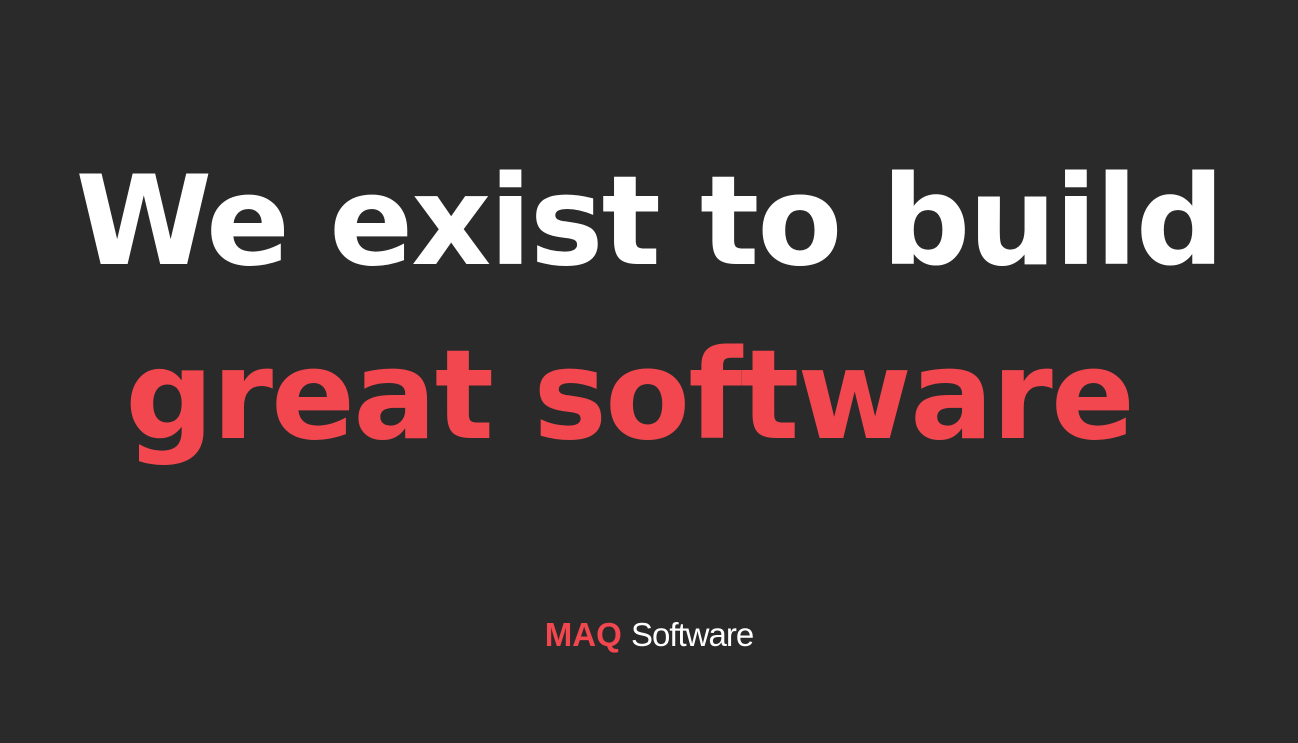 Image resolution: width=1298 pixels, height=743 pixels. What do you see at coordinates (583, 634) in the screenshot?
I see `logo-mark: MAQ` at bounding box center [583, 634].